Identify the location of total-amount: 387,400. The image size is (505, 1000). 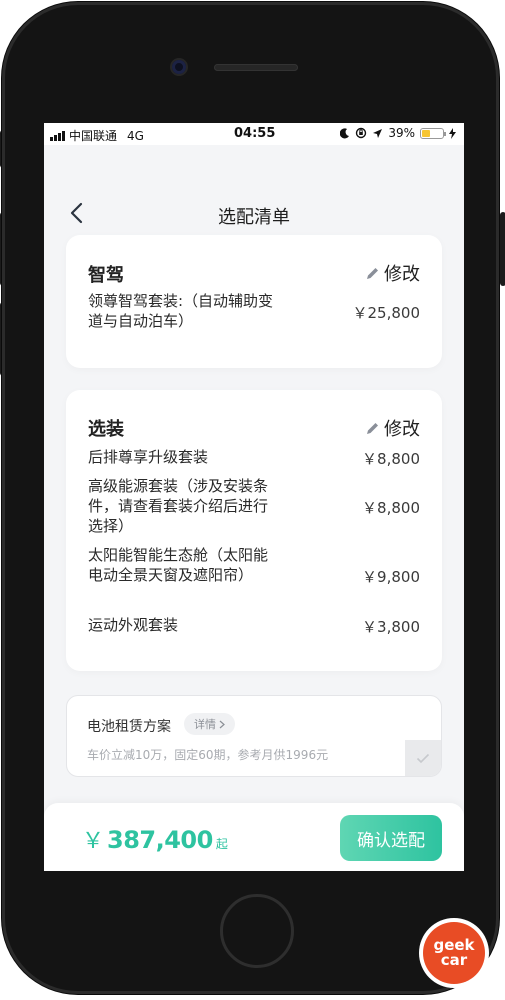
(160, 840).